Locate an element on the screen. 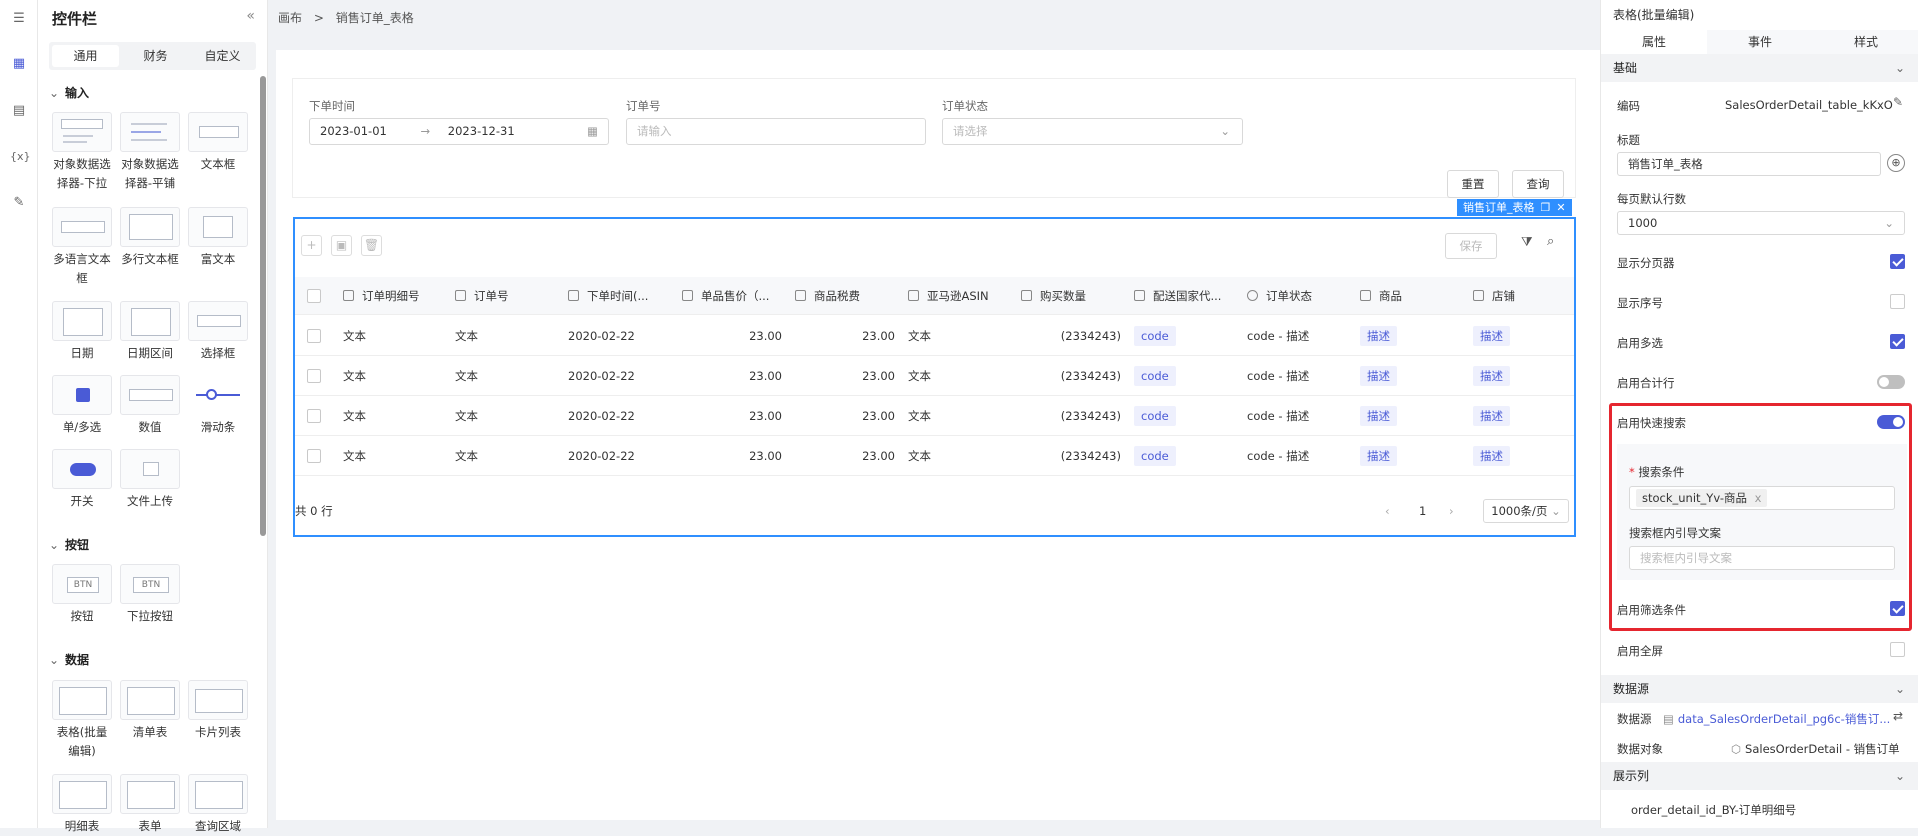 The width and height of the screenshot is (1918, 836). widget-bar-scrollbar is located at coordinates (263, 306).